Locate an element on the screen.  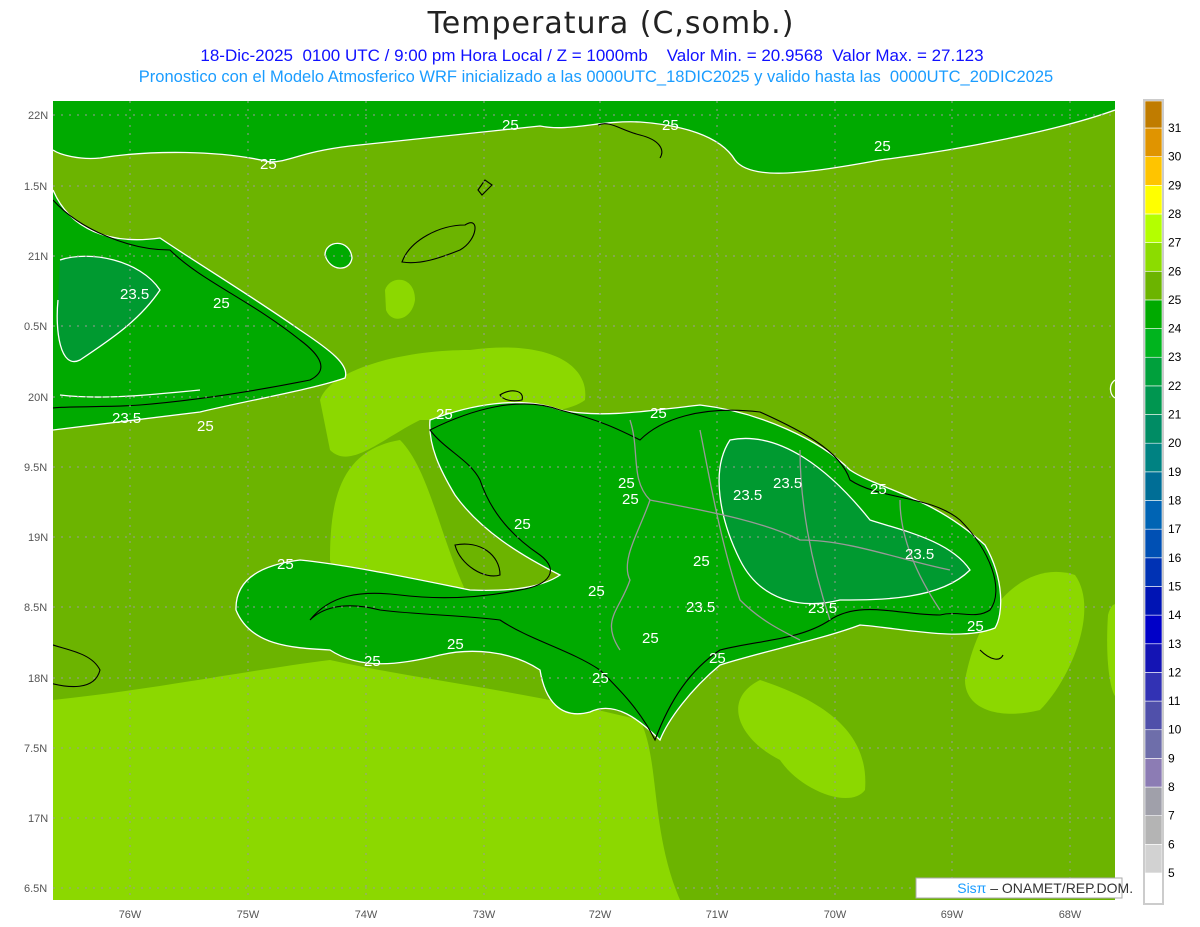
lat-label: 20N is located at coordinates (38, 398).